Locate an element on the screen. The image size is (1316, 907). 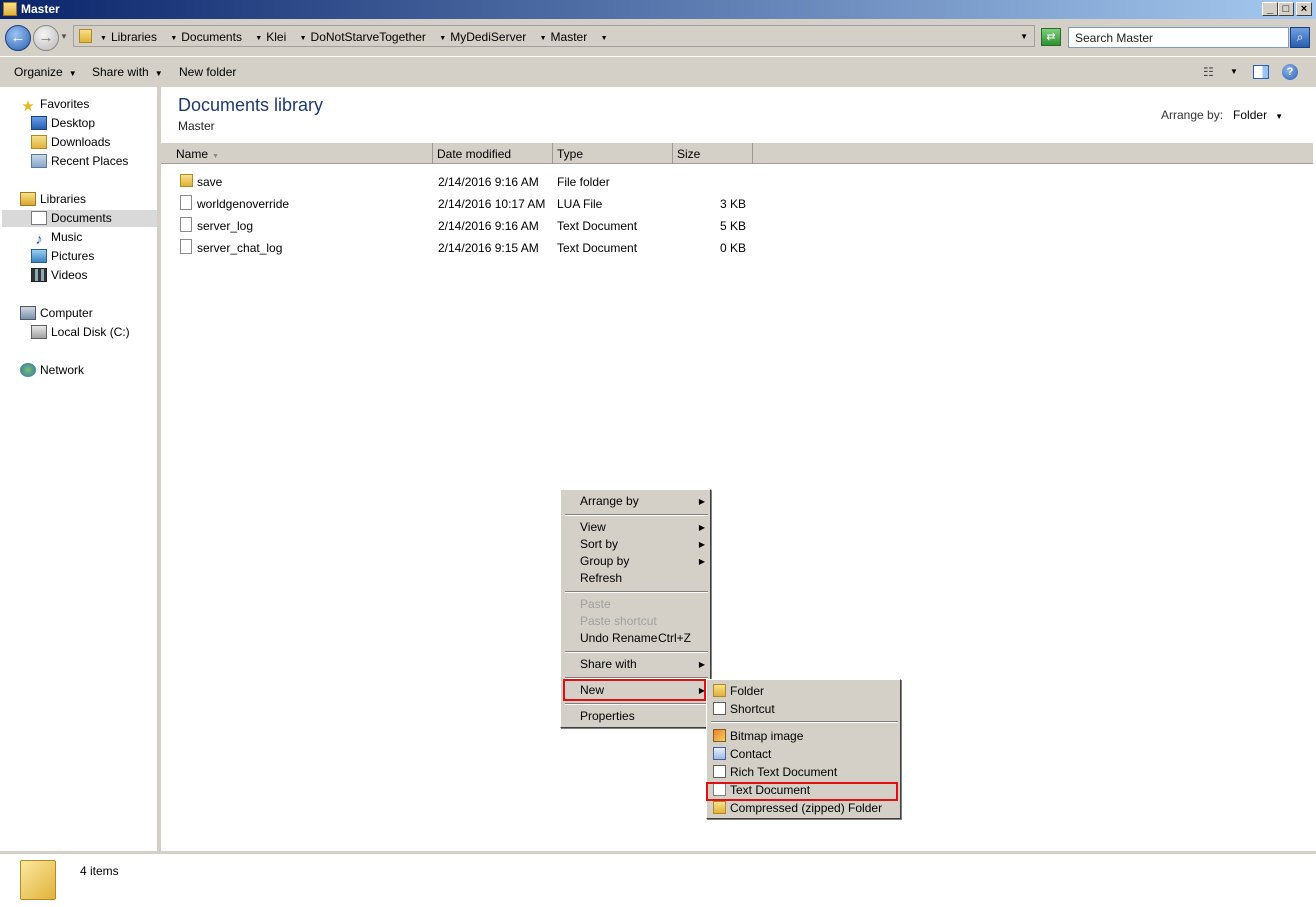
submenu-item-folder: Folder is located at coordinates (804, 691).